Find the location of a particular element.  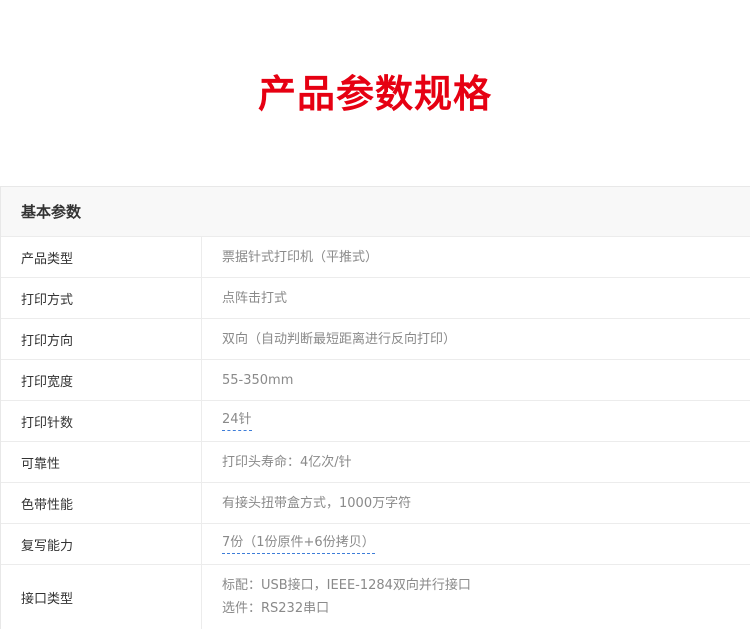

spec-label: 色带性能 is located at coordinates (101, 503).